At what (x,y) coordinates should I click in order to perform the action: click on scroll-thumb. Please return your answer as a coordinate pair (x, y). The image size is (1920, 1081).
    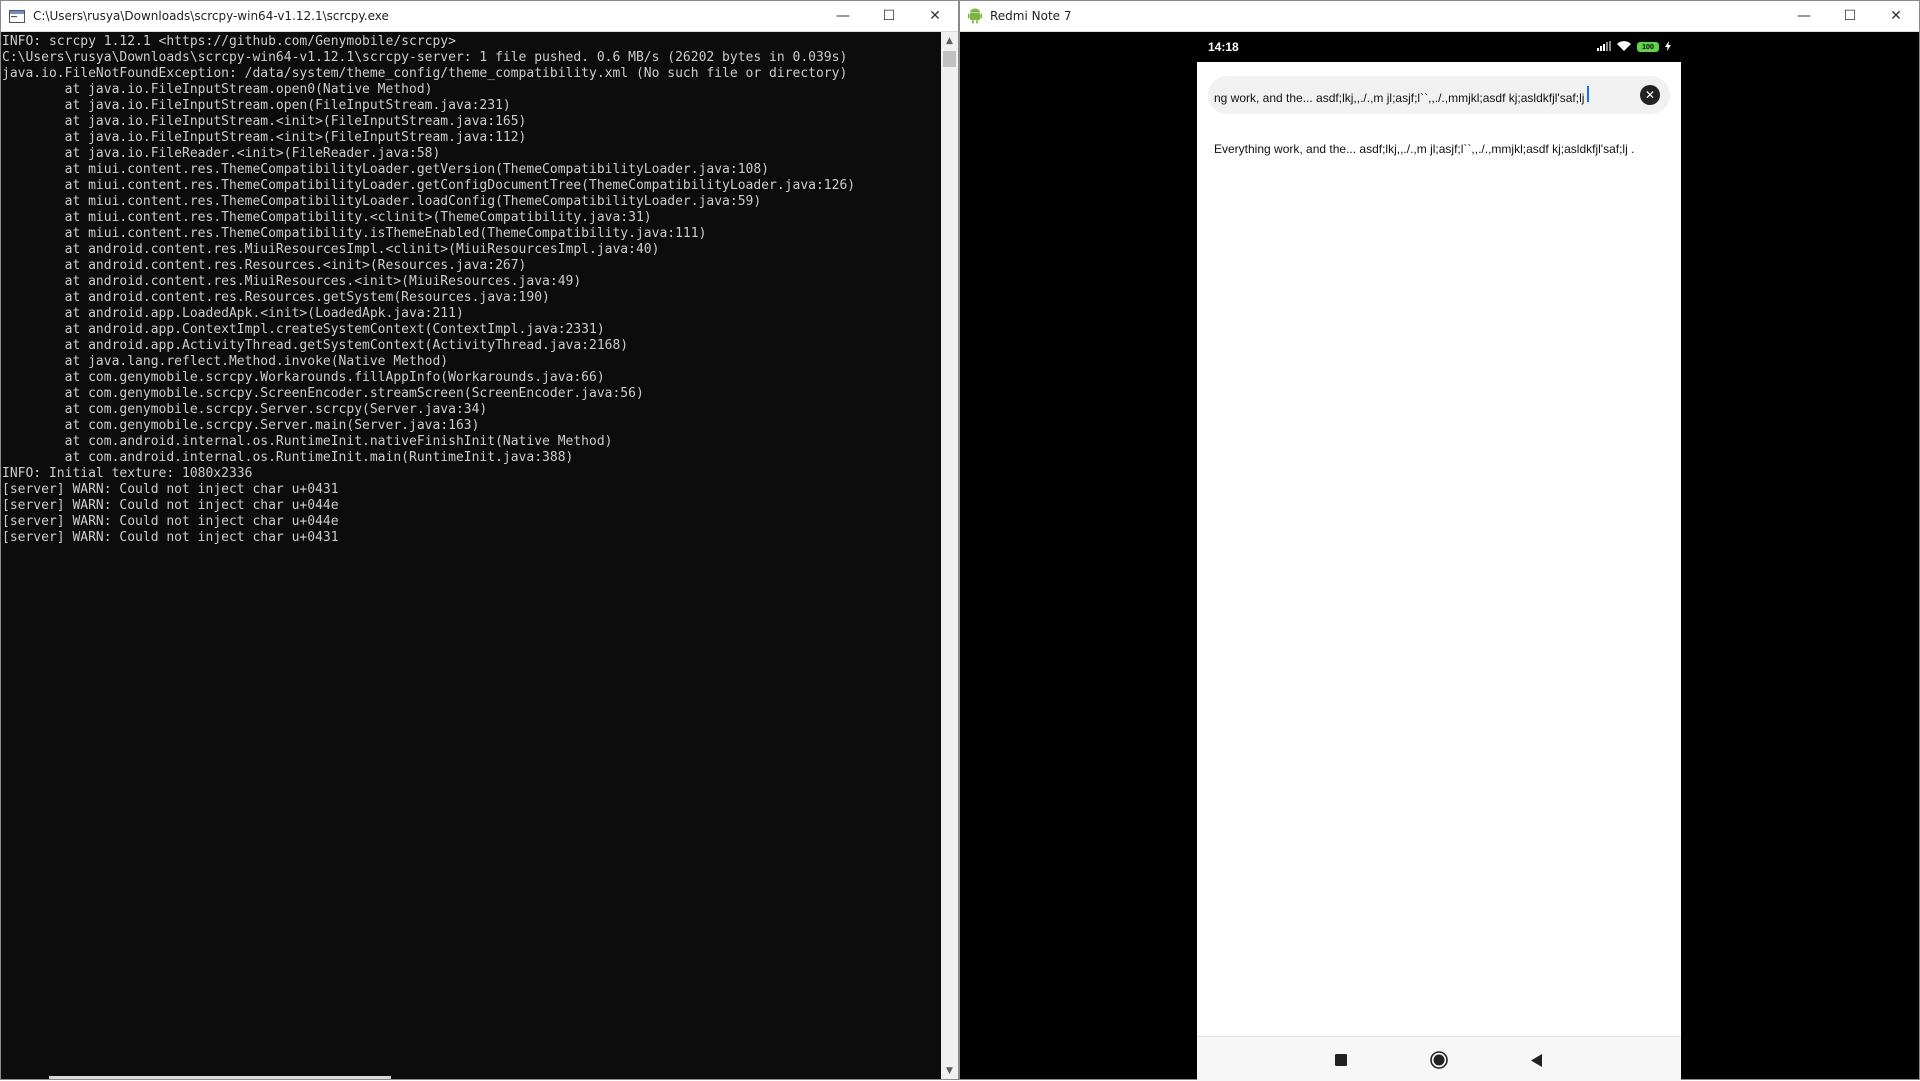
    Looking at the image, I should click on (949, 59).